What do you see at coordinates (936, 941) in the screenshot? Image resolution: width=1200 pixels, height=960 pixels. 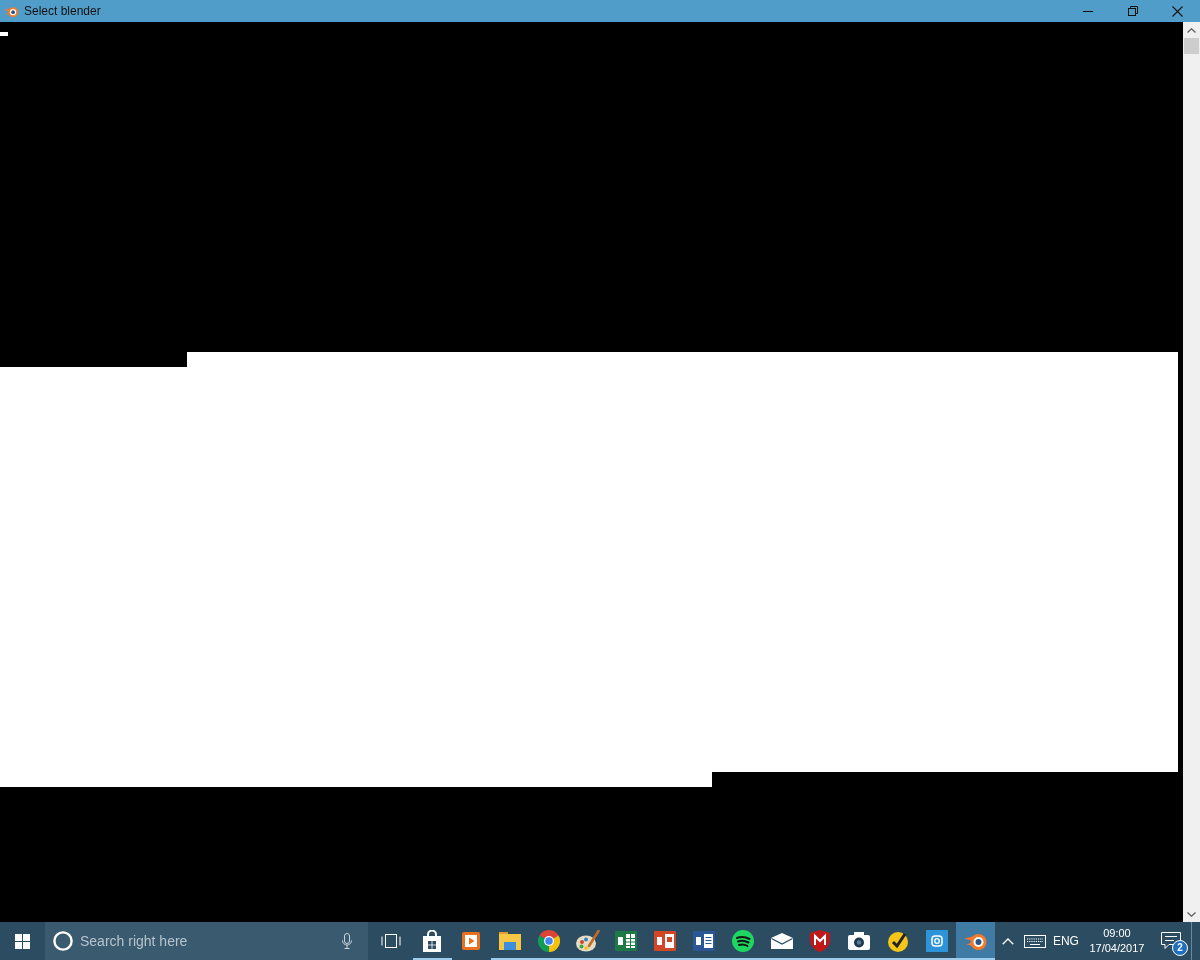 I see `rounded-square-icon` at bounding box center [936, 941].